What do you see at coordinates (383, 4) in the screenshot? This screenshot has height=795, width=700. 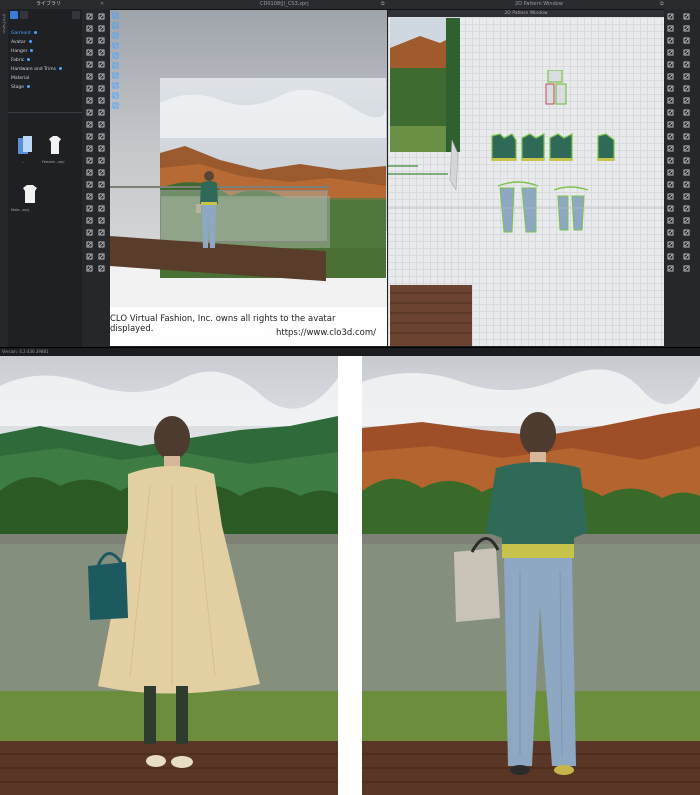 I see `restore-icon: ⧉` at bounding box center [383, 4].